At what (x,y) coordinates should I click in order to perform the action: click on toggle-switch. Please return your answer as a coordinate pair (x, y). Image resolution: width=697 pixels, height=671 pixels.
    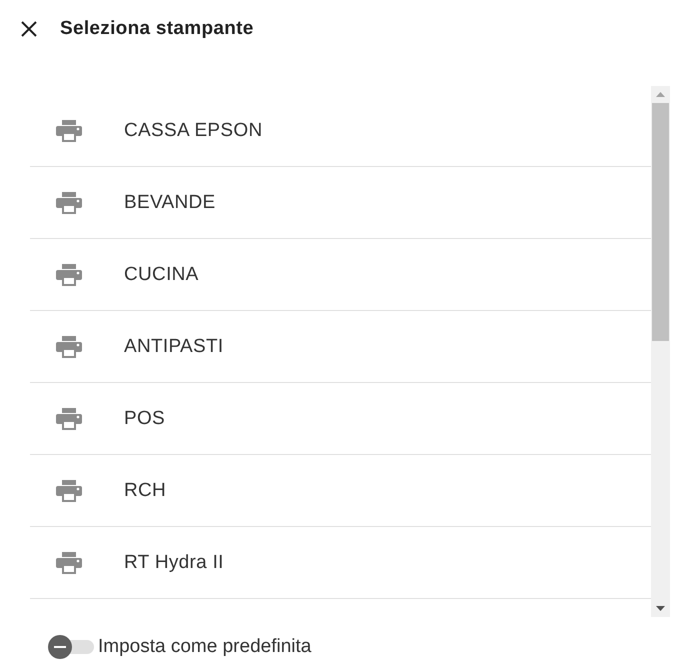
    Looking at the image, I should click on (71, 647).